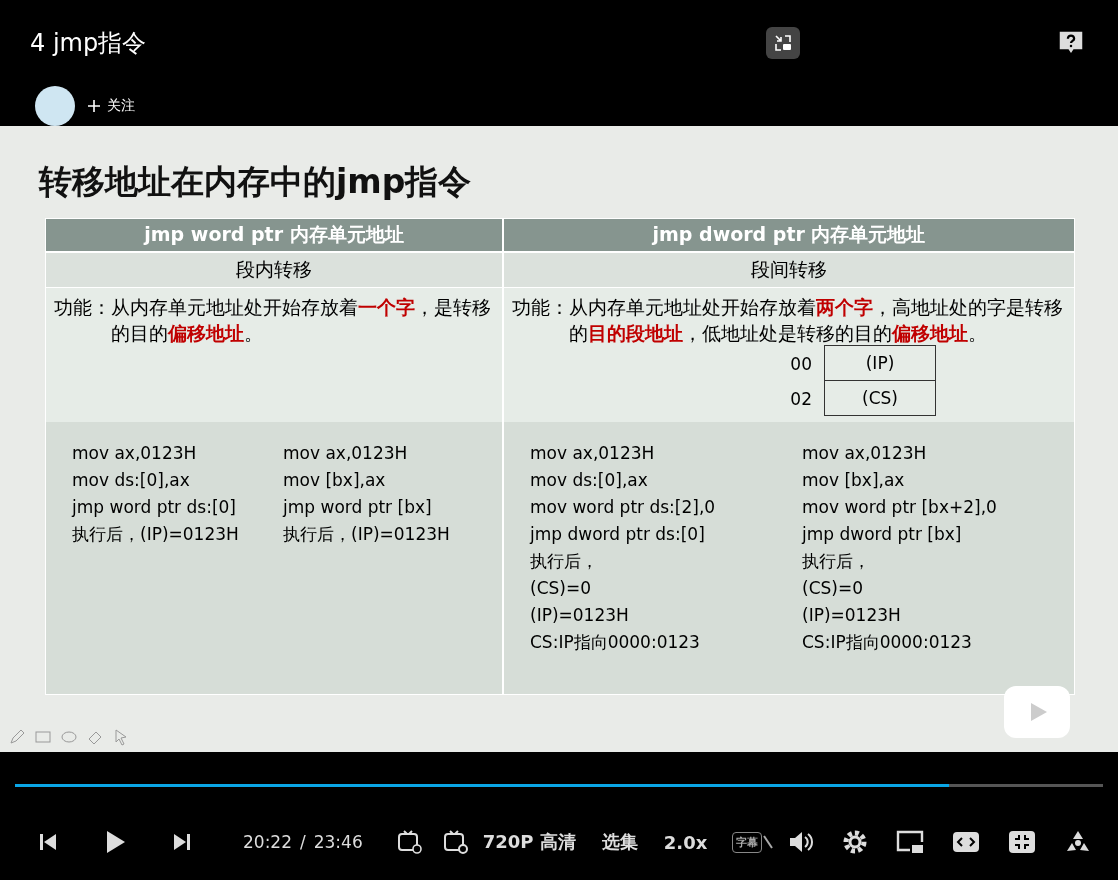 This screenshot has width=1118, height=880. I want to click on column-header: jmp dword ptr 内存单元地址, so click(789, 236).